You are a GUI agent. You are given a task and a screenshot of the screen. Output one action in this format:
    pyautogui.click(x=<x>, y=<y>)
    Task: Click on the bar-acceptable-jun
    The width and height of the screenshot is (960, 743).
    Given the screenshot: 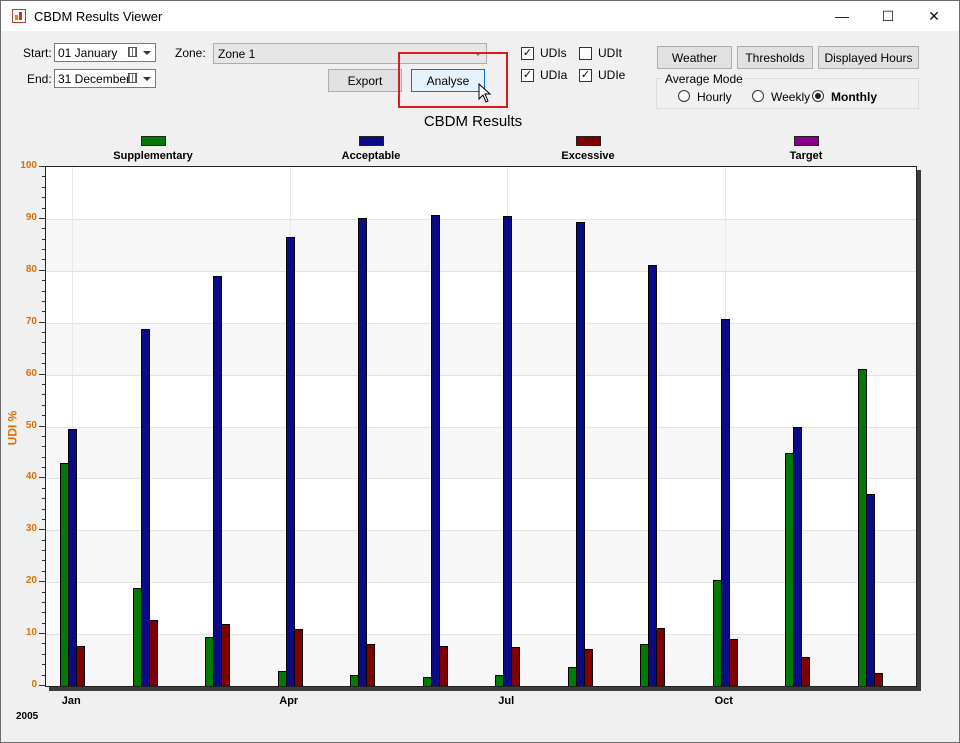 What is the action you would take?
    pyautogui.click(x=435, y=450)
    